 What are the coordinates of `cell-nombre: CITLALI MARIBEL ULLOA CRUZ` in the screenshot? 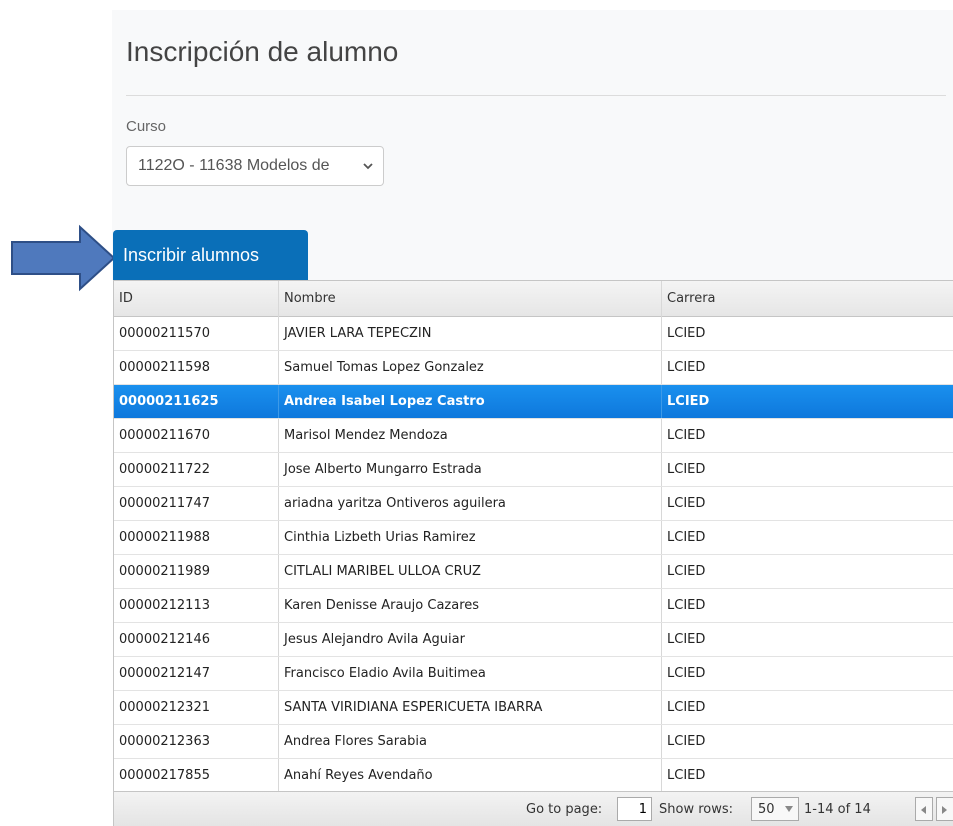 It's located at (470, 571).